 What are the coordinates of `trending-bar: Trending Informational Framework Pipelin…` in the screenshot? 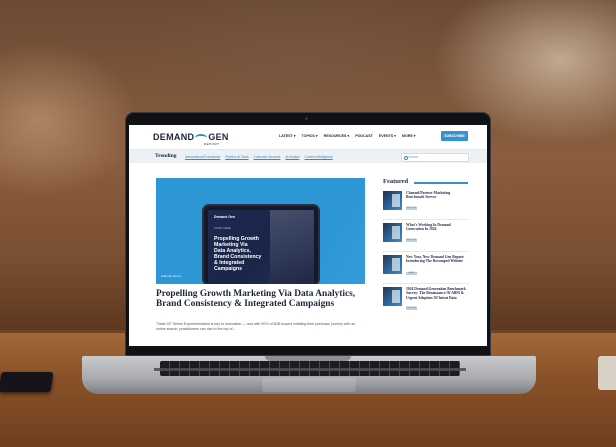 It's located at (308, 156).